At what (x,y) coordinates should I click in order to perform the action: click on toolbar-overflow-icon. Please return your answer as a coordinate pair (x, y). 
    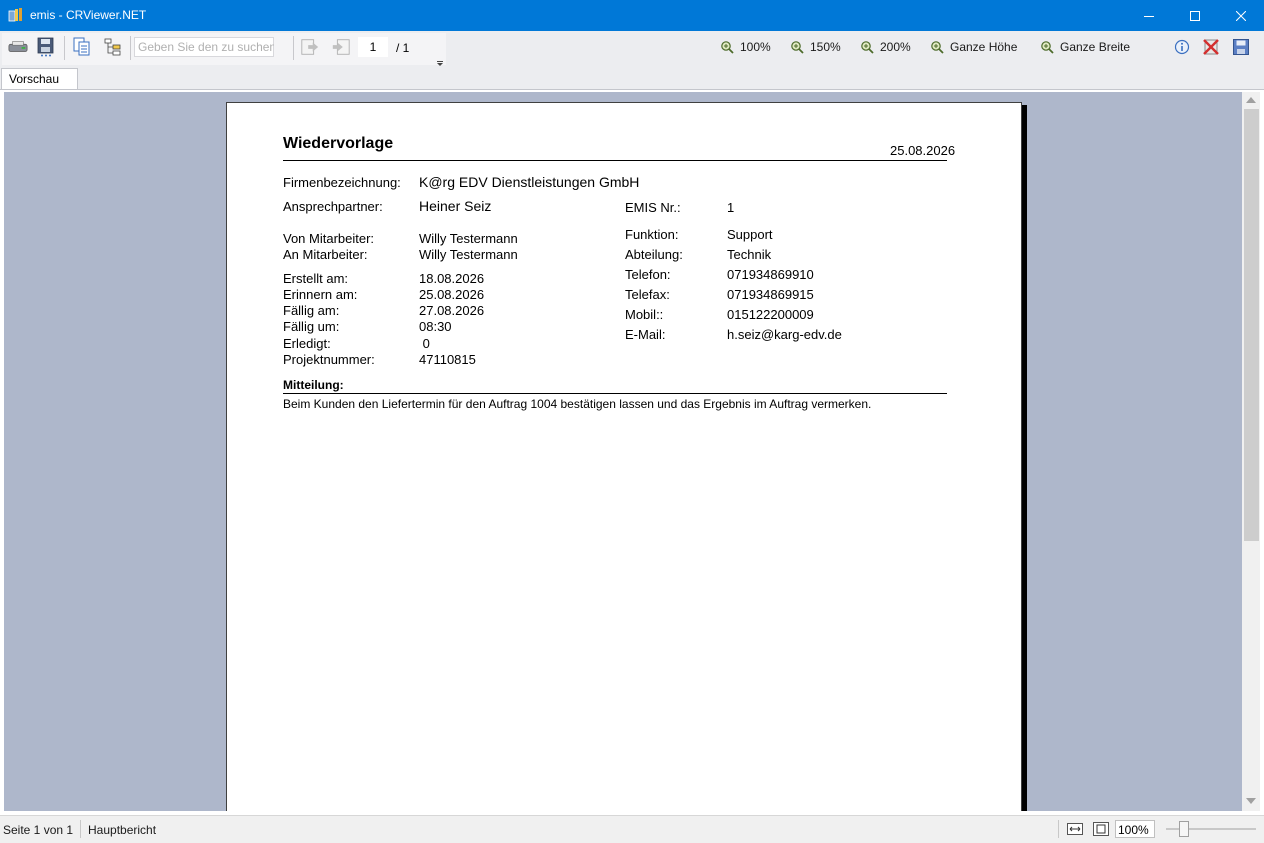
    Looking at the image, I should click on (440, 60).